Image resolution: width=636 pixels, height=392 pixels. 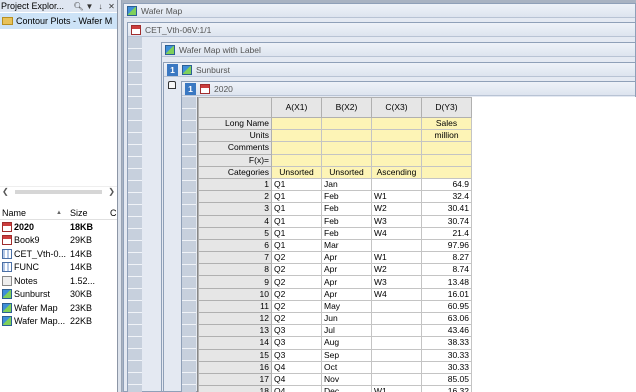 I want to click on data-cell: 30.33, so click(x=446, y=355).